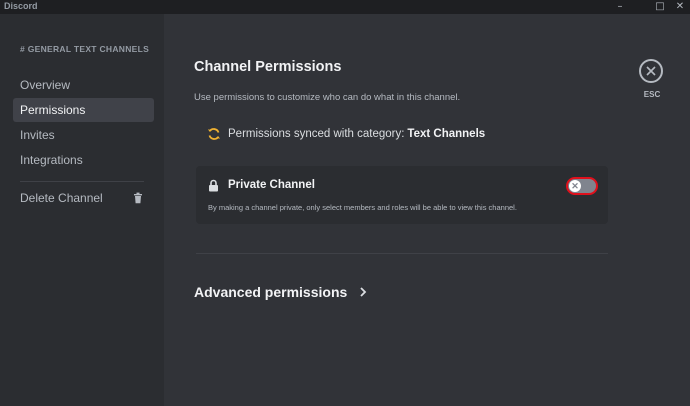 This screenshot has width=690, height=406. Describe the element at coordinates (271, 292) in the screenshot. I see `advanced-permissions-label: Advanced permissions` at that location.